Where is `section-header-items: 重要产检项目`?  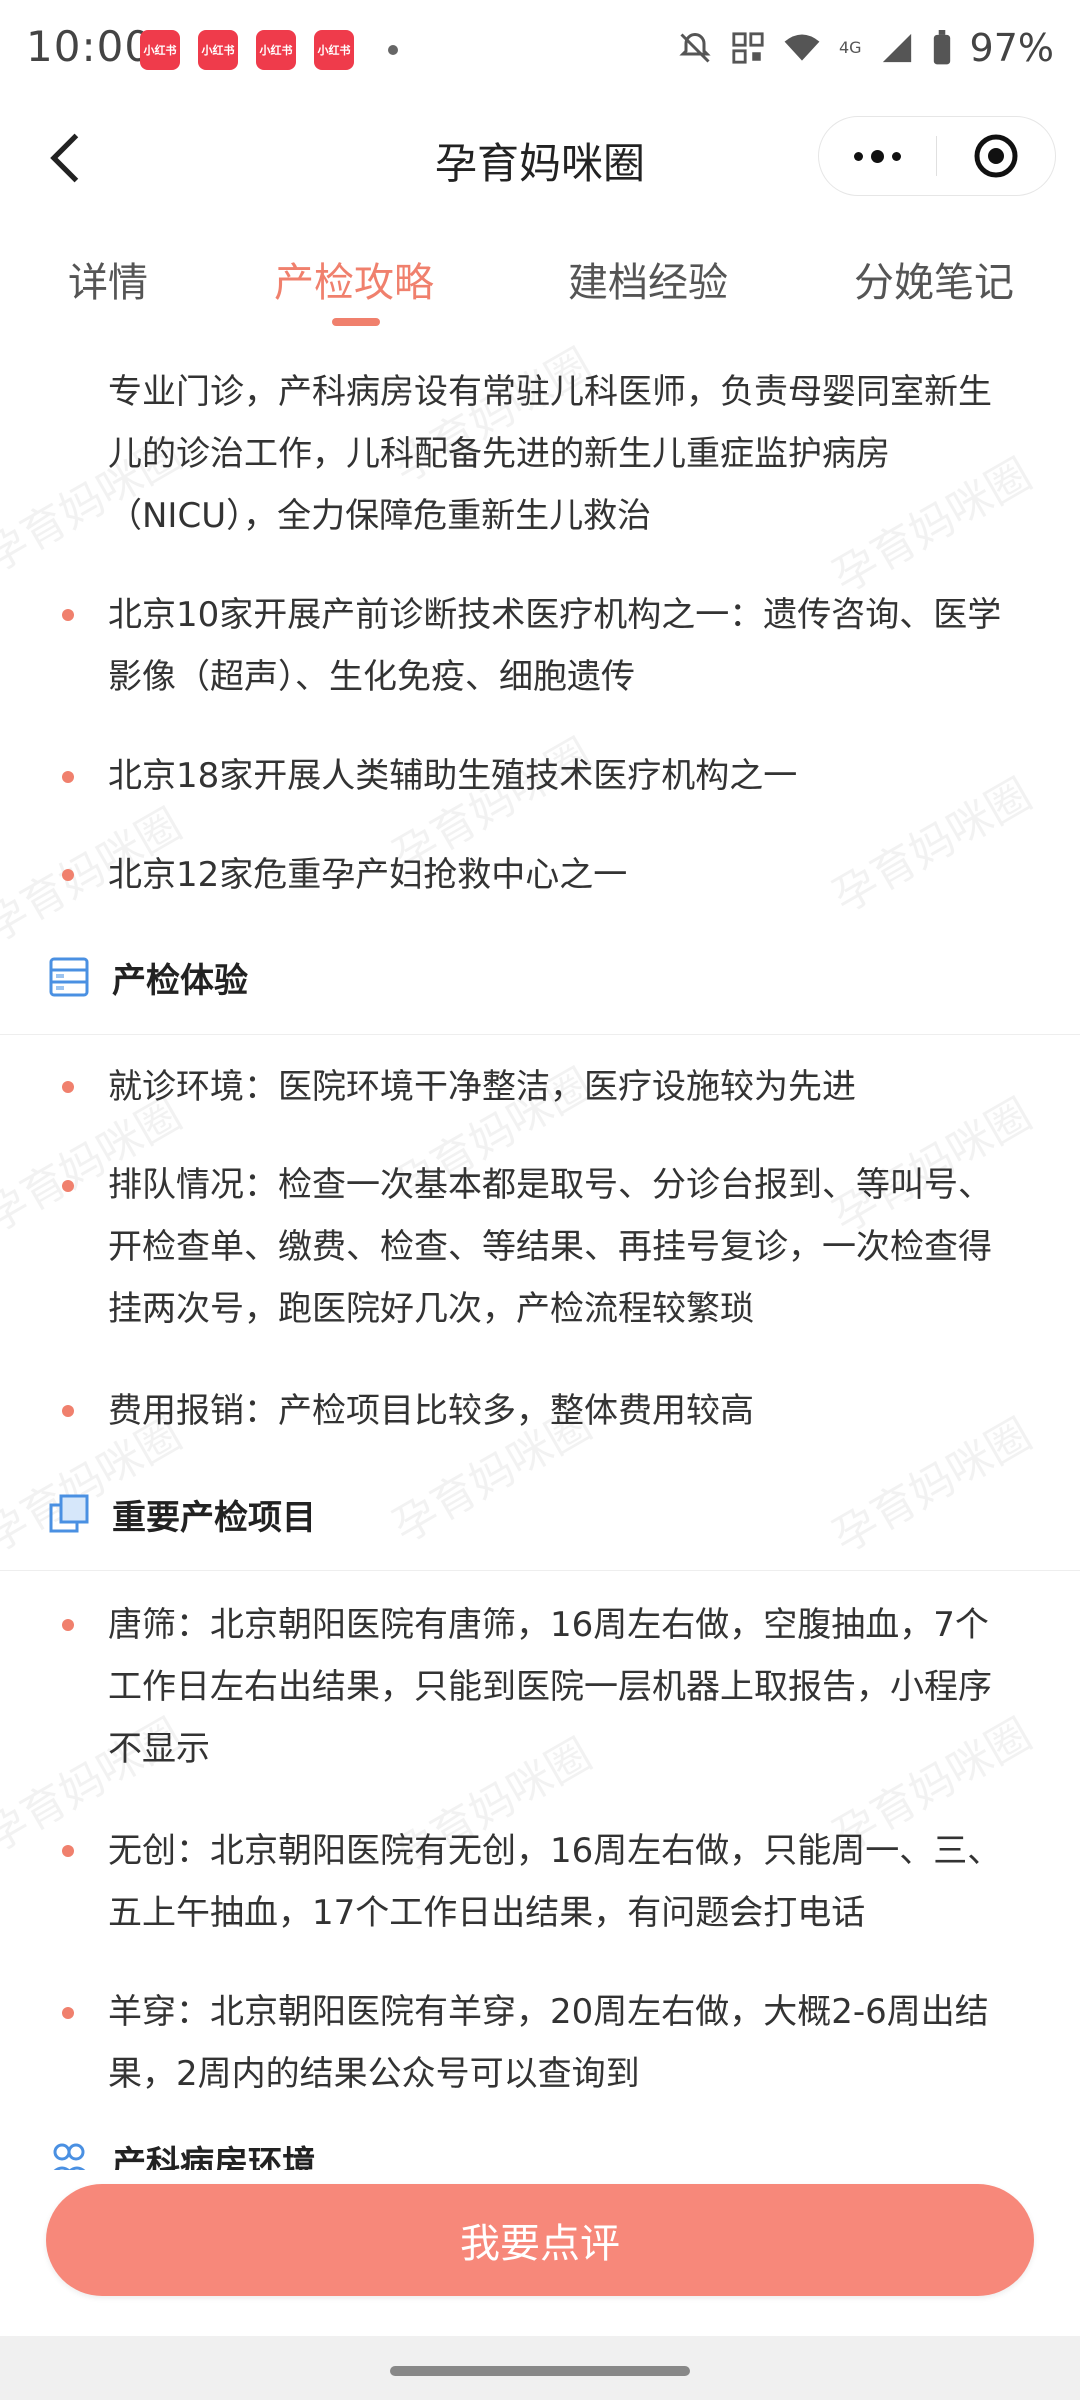 section-header-items: 重要产检项目 is located at coordinates (182, 1514).